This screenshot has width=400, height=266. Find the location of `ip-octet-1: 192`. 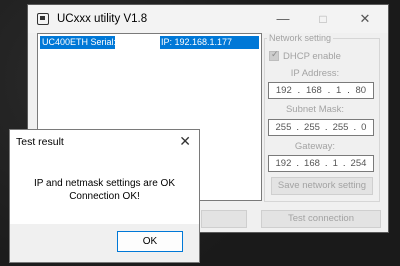

ip-octet-1: 192 is located at coordinates (284, 90).